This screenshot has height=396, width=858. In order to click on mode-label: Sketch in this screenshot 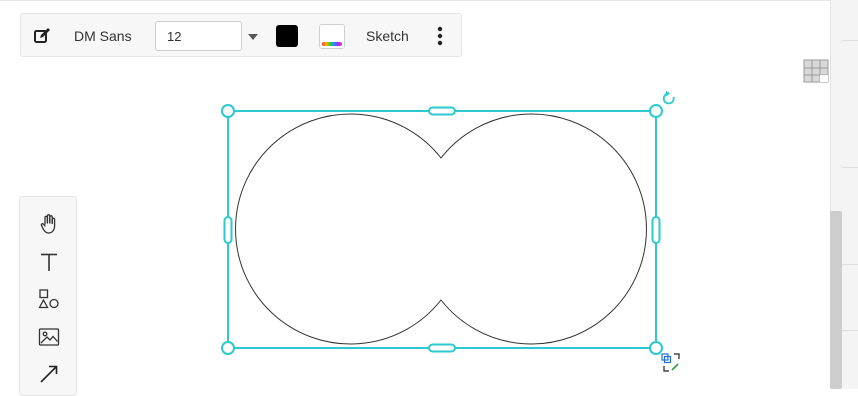, I will do `click(387, 36)`.